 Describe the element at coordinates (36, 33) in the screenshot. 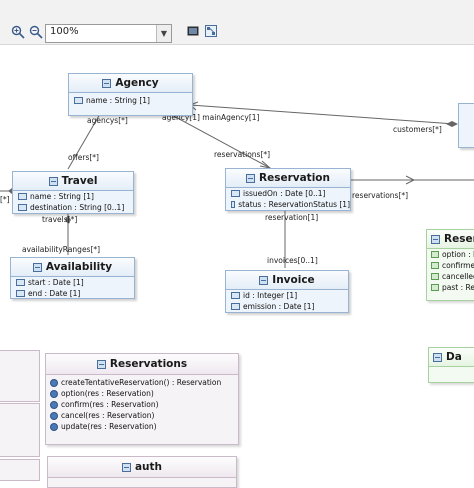

I see `zoom-out-icon` at that location.